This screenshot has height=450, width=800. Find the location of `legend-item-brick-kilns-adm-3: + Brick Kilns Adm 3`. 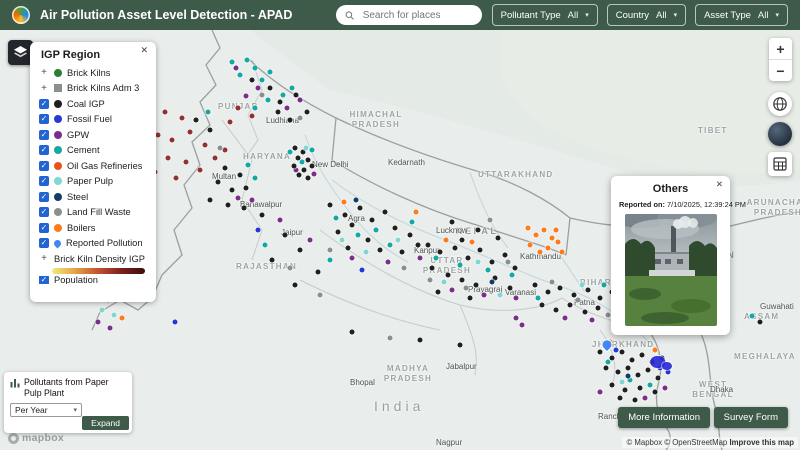

legend-item-brick-kilns-adm-3: + Brick Kilns Adm 3 is located at coordinates (93, 89).